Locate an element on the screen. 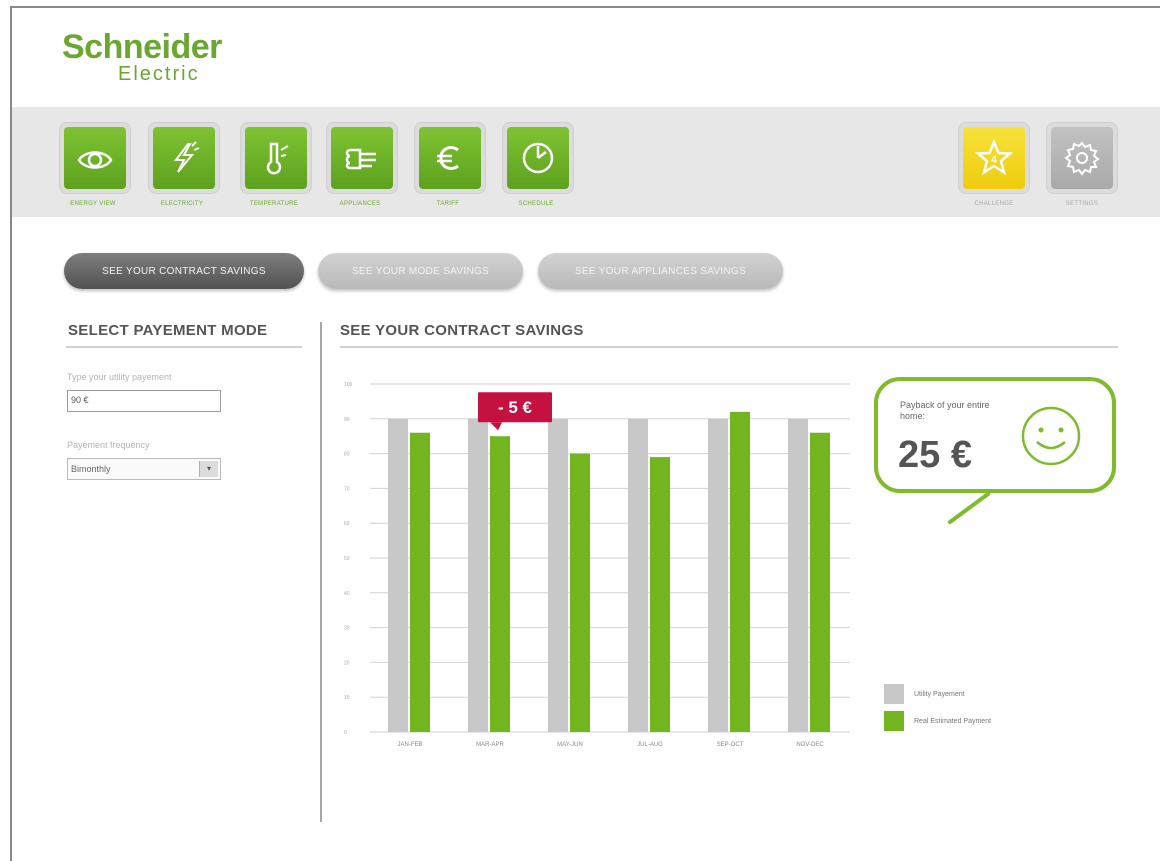  y-tick-label: 40 is located at coordinates (347, 594).